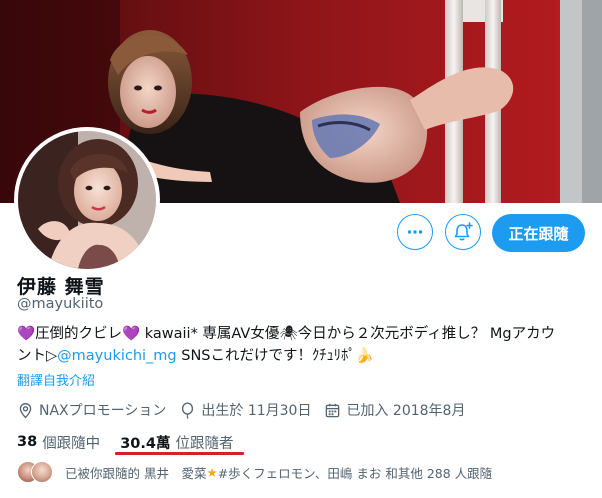 This screenshot has width=602, height=498. I want to click on following-button: 正在跟隨, so click(538, 233).